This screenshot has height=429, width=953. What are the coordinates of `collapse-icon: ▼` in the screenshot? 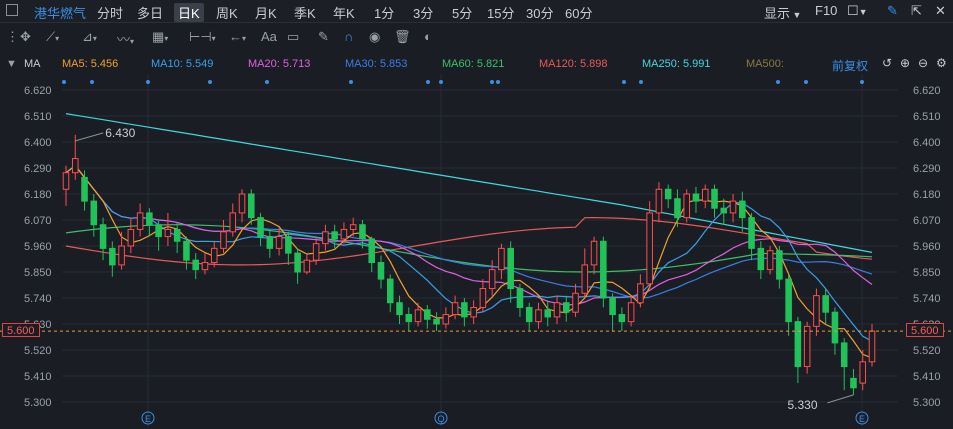 It's located at (11, 64).